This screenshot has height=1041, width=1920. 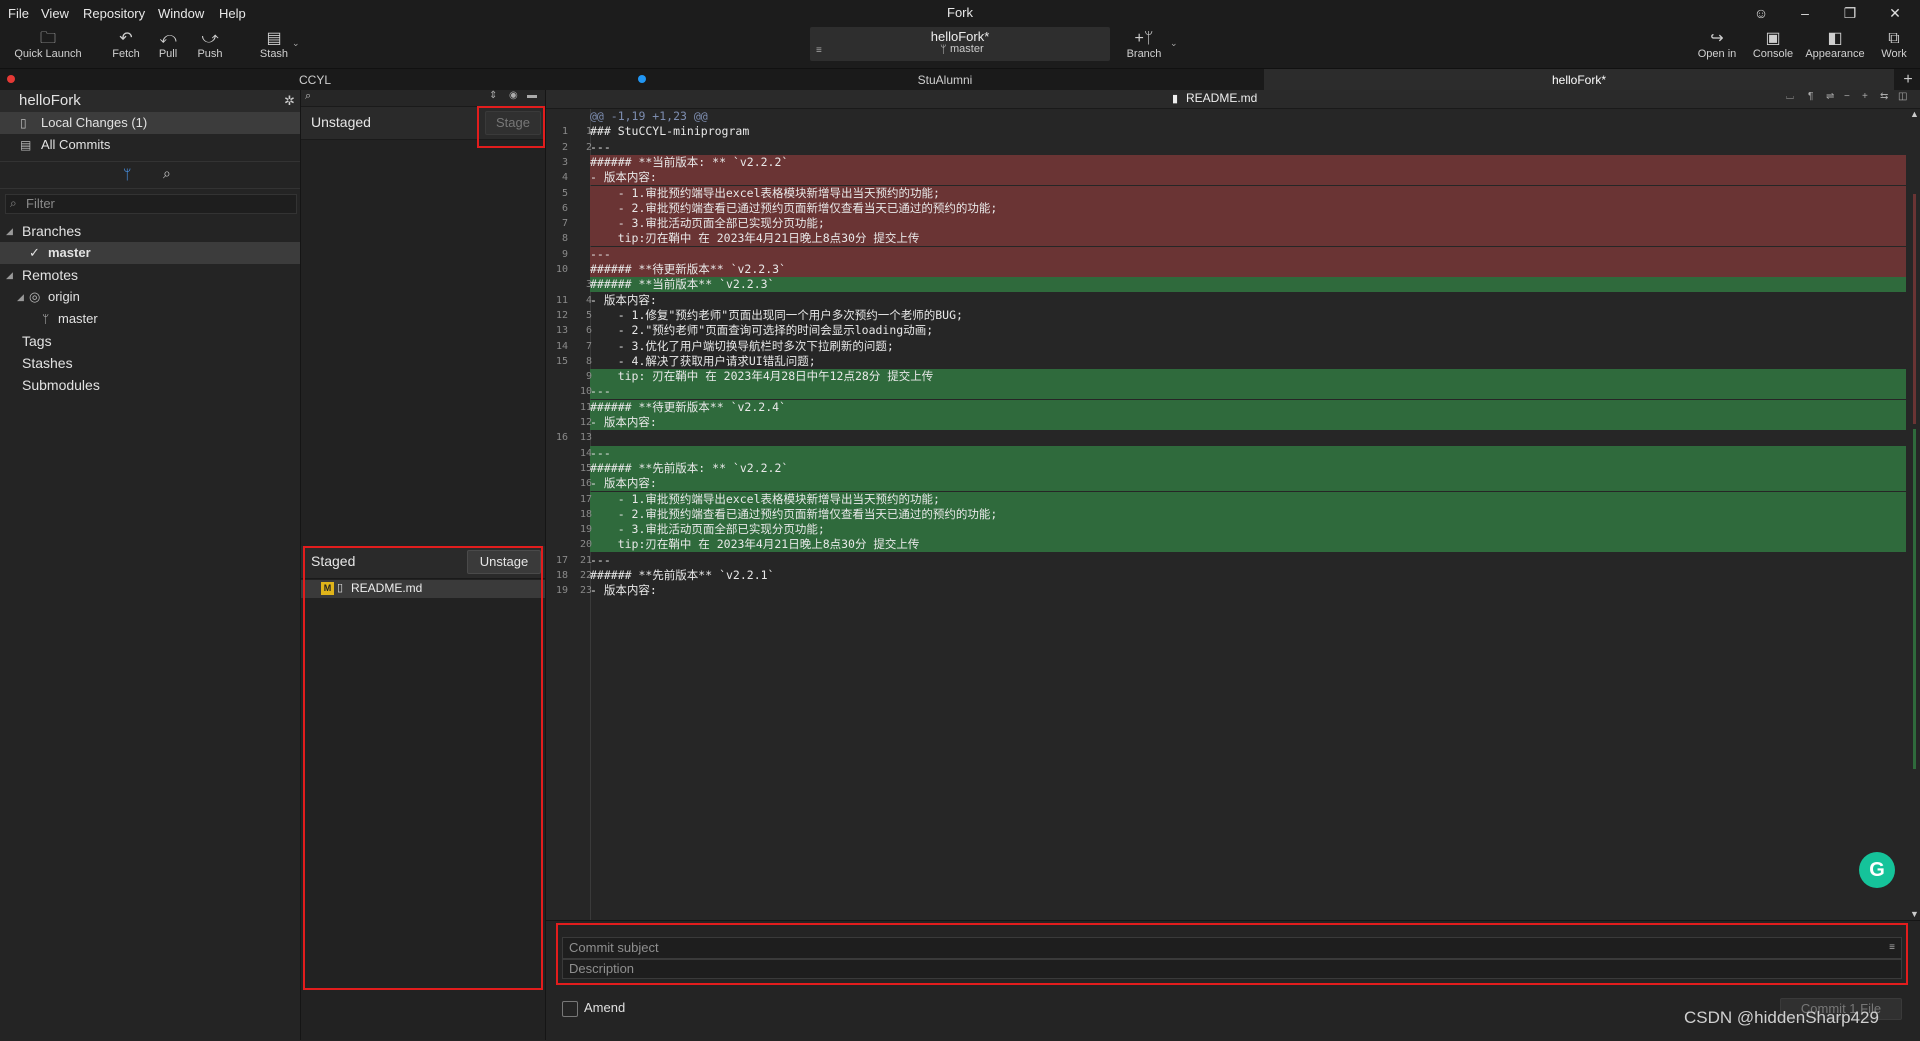 I want to click on sidebar-section-remotes: ◢ Remotes, so click(x=150, y=275).